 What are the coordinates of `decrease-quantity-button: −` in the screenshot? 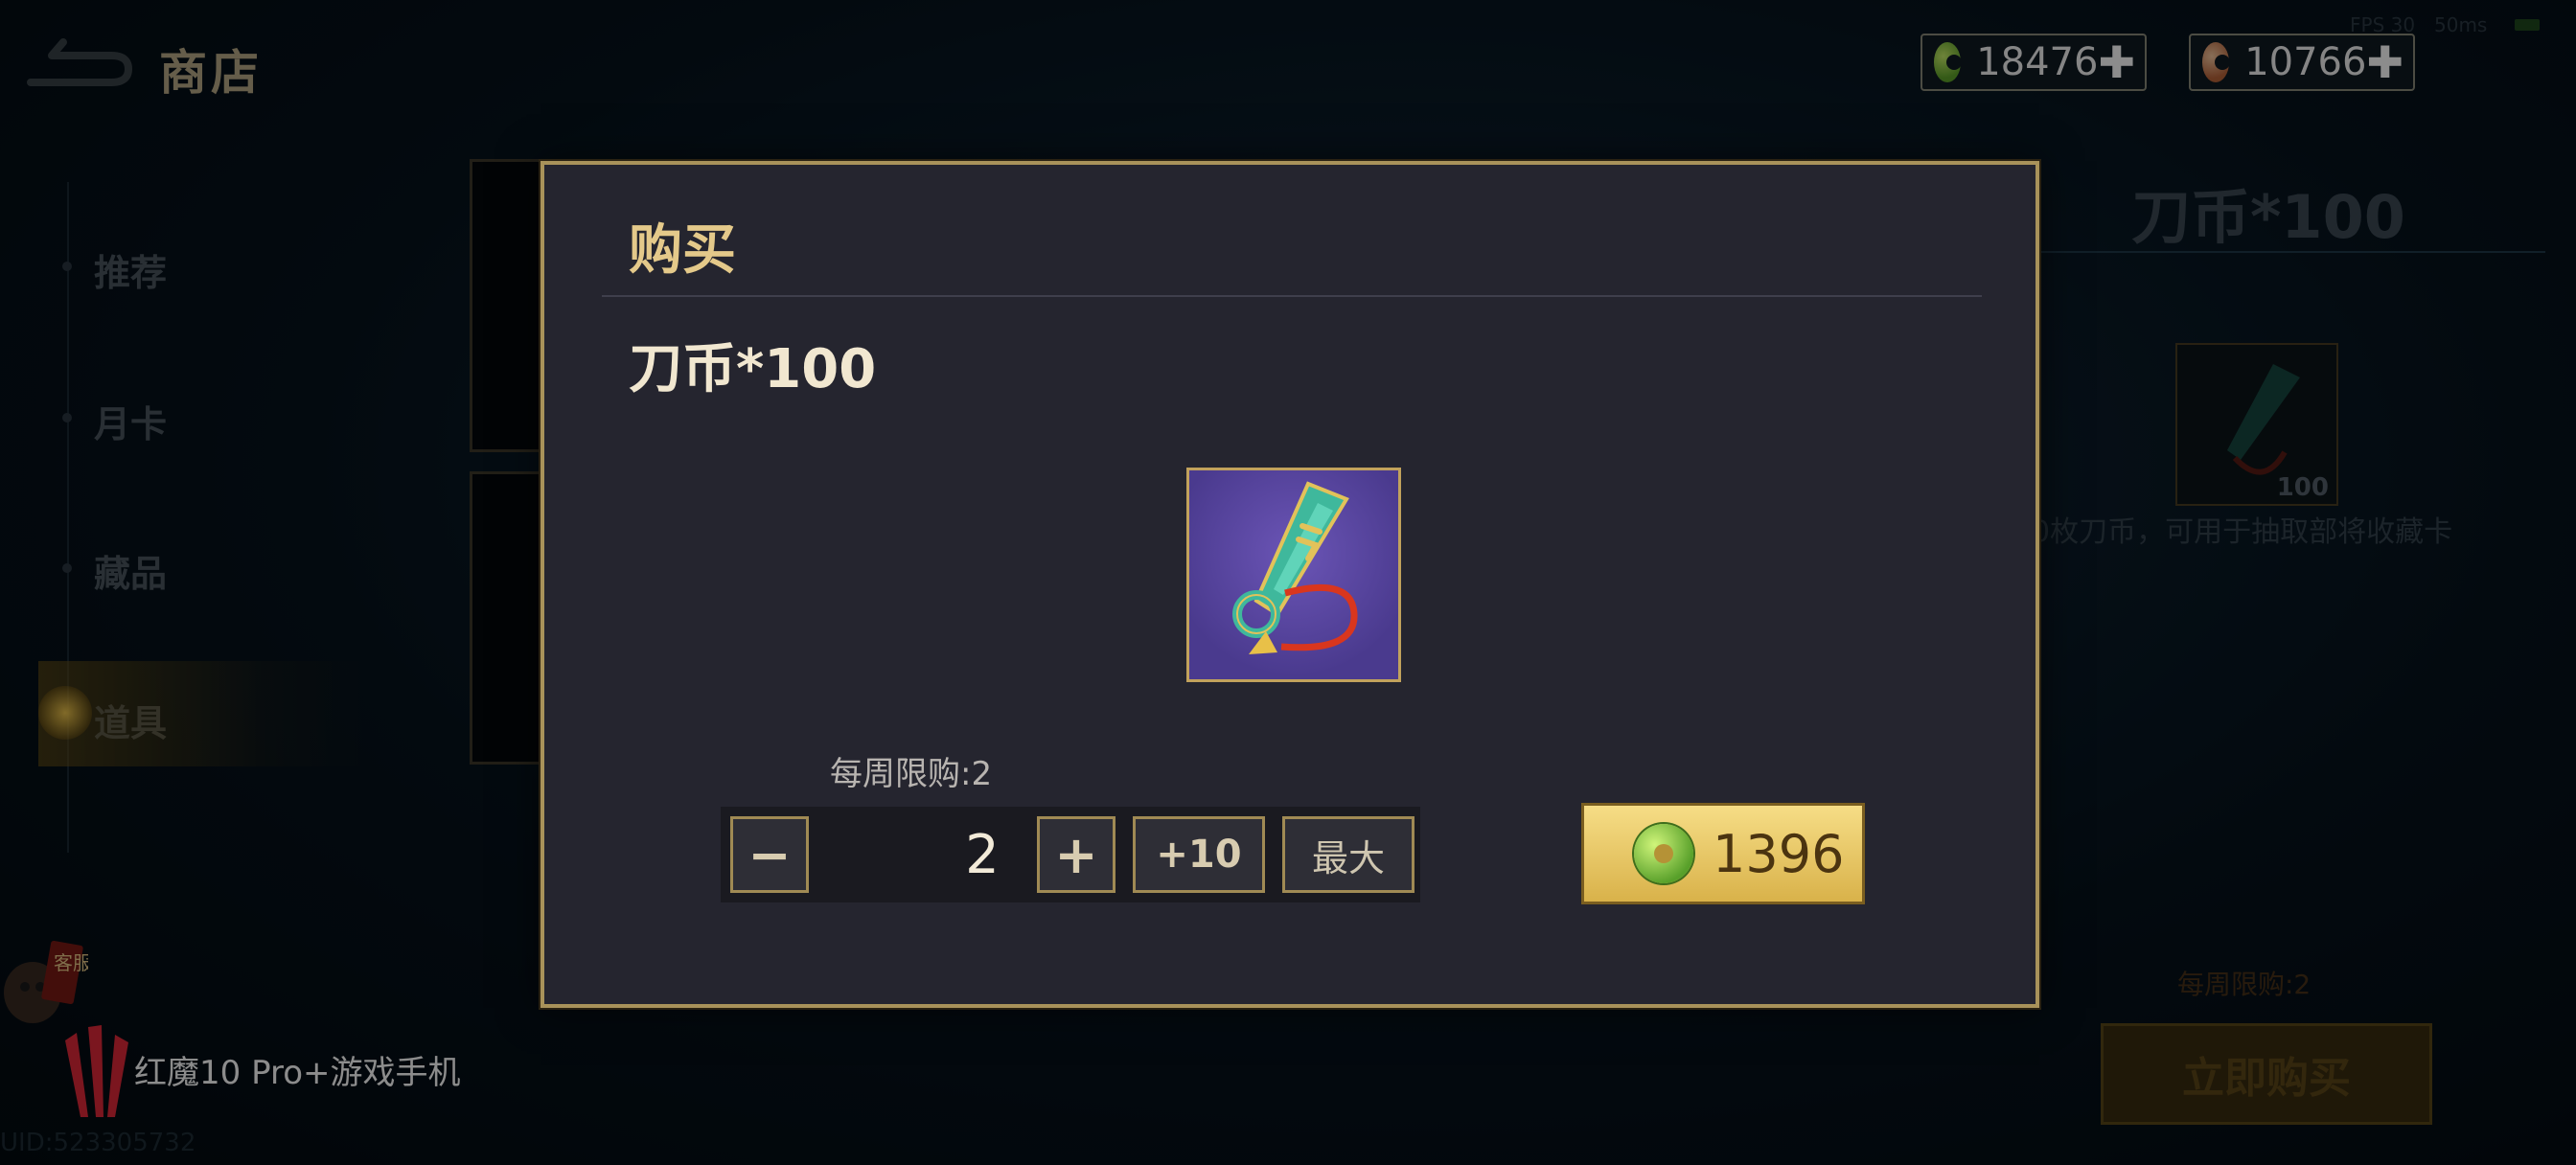 It's located at (769, 855).